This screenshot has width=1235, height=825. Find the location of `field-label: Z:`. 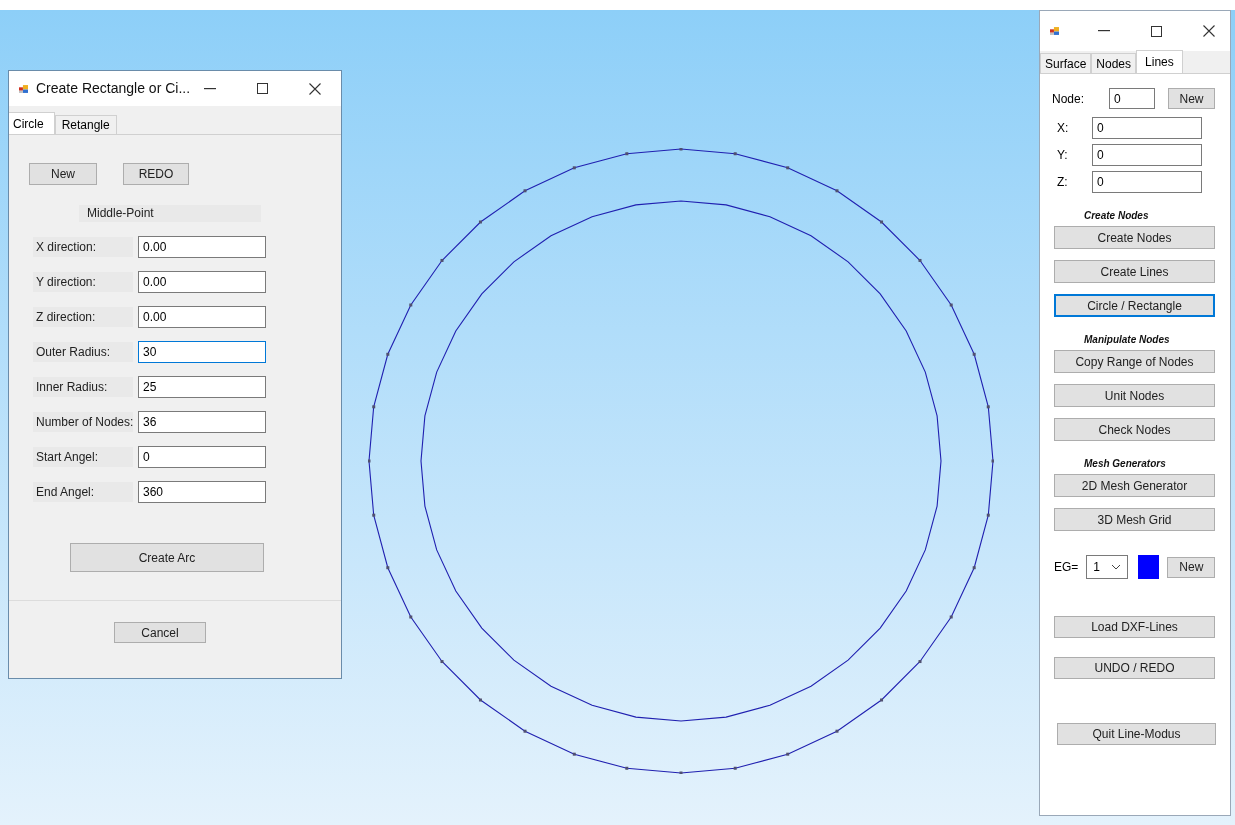

field-label: Z: is located at coordinates (1063, 182).